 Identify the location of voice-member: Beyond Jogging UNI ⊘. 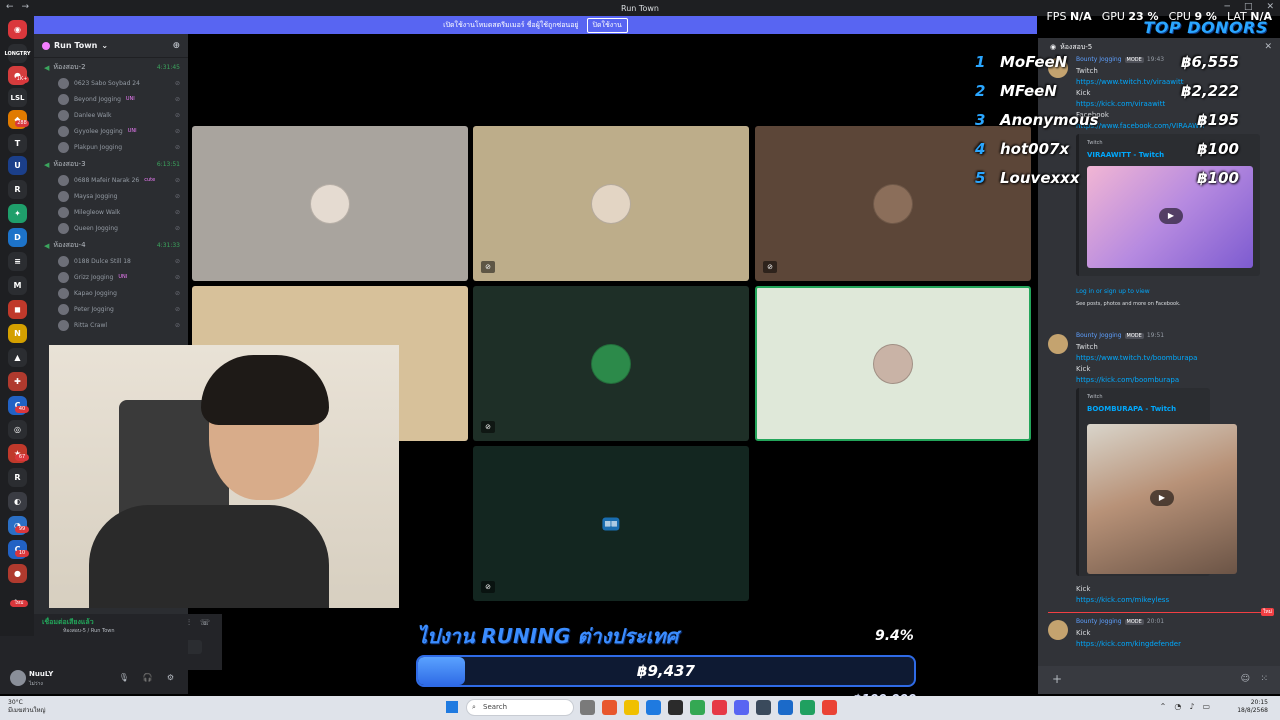
(111, 99).